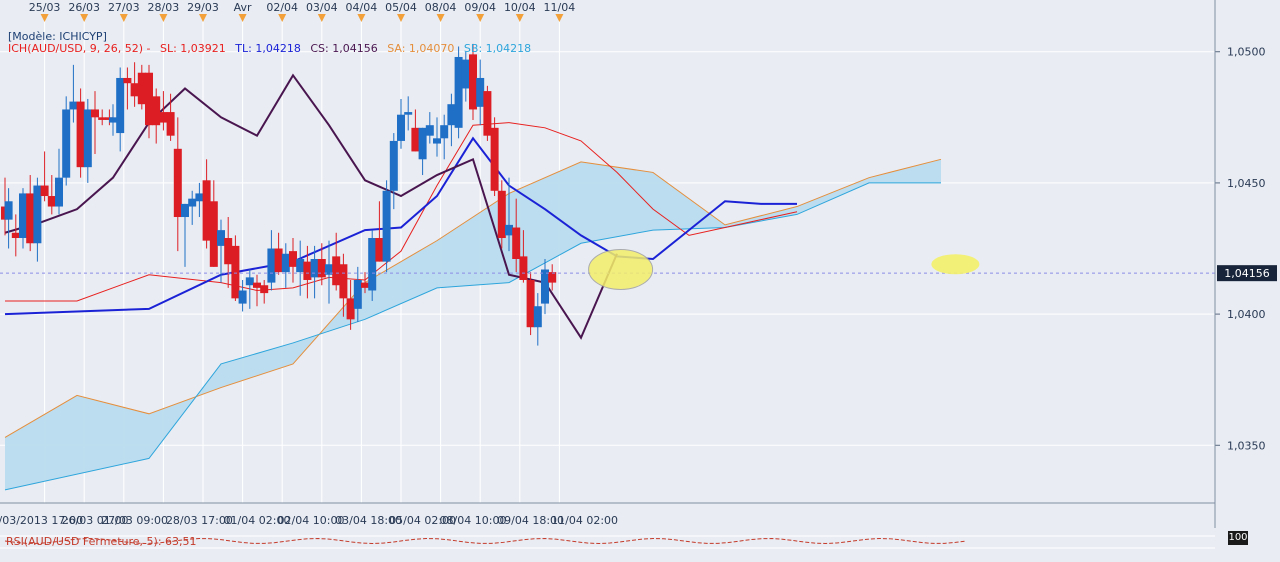 Image resolution: width=1280 pixels, height=562 pixels. I want to click on y-tick-label: 1,0400, so click(1246, 314).